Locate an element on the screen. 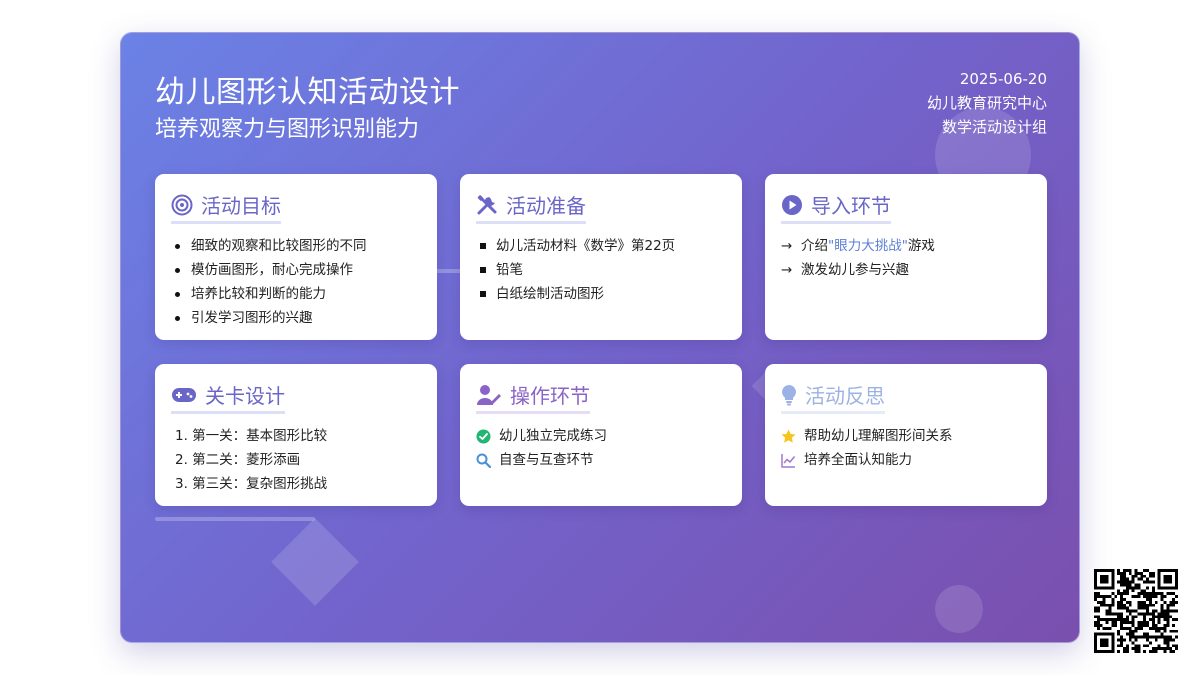 The height and width of the screenshot is (675, 1200). list-item: 铅笔 is located at coordinates (603, 270).